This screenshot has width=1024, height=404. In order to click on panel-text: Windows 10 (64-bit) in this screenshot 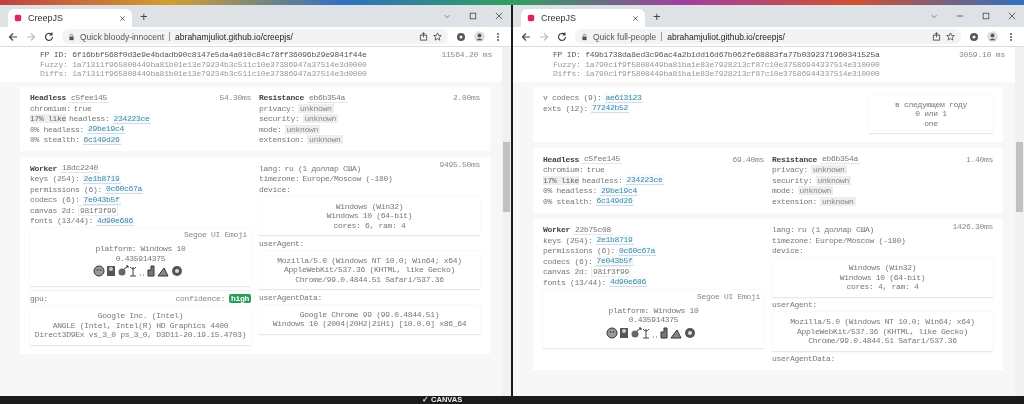, I will do `click(369, 216)`.